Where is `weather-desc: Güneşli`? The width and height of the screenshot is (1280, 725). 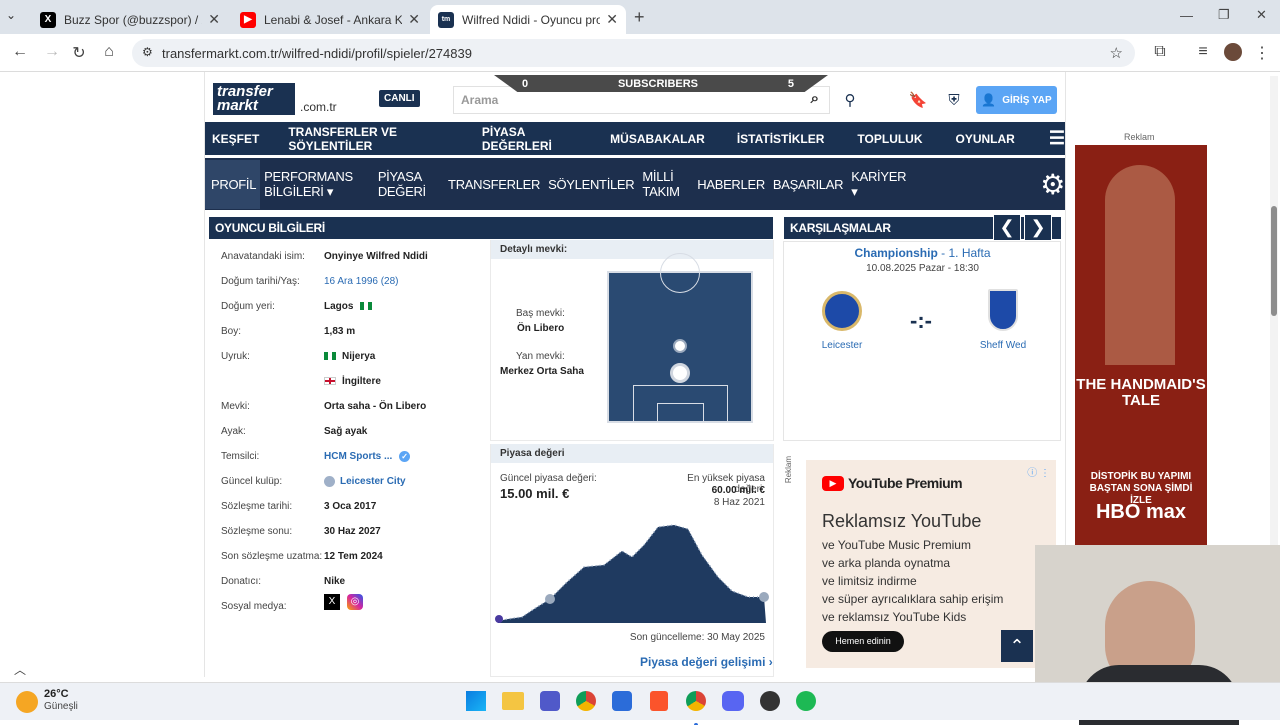
weather-desc: Güneşli is located at coordinates (61, 706).